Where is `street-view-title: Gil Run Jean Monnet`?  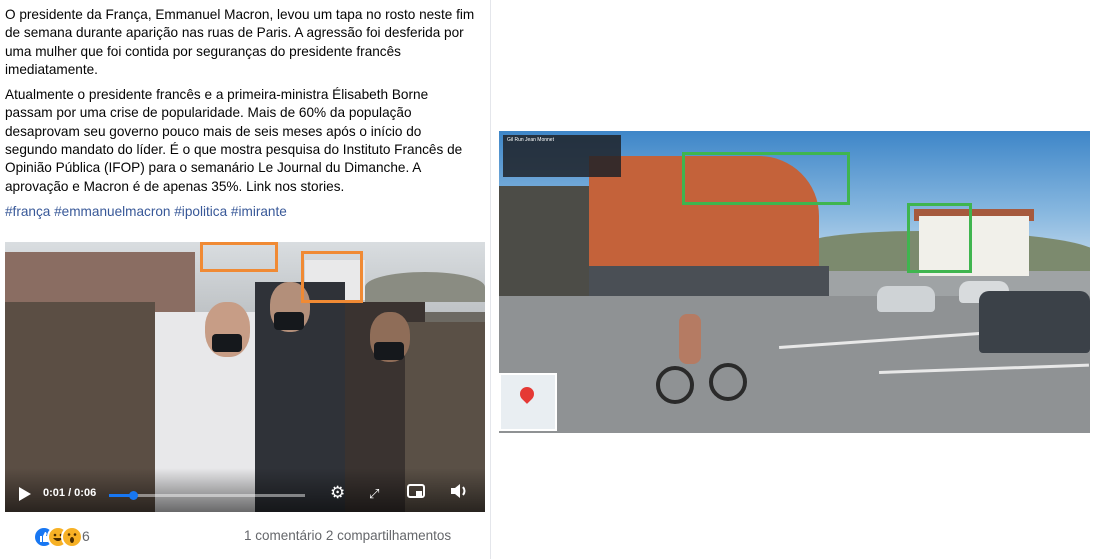
street-view-title: Gil Run Jean Monnet is located at coordinates (530, 140).